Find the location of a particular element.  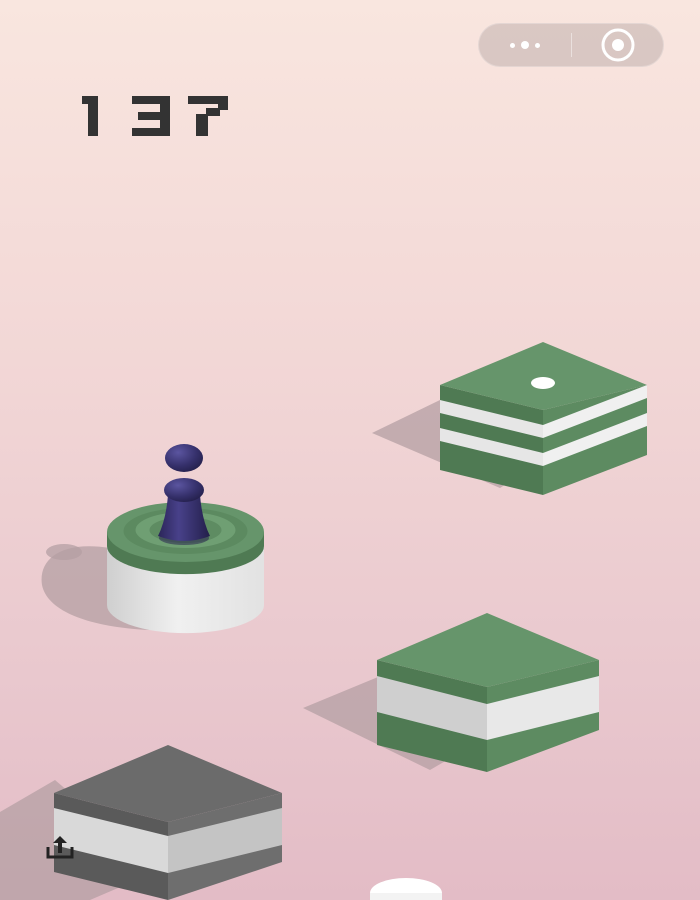

score-counter: 137 is located at coordinates (158, 116).